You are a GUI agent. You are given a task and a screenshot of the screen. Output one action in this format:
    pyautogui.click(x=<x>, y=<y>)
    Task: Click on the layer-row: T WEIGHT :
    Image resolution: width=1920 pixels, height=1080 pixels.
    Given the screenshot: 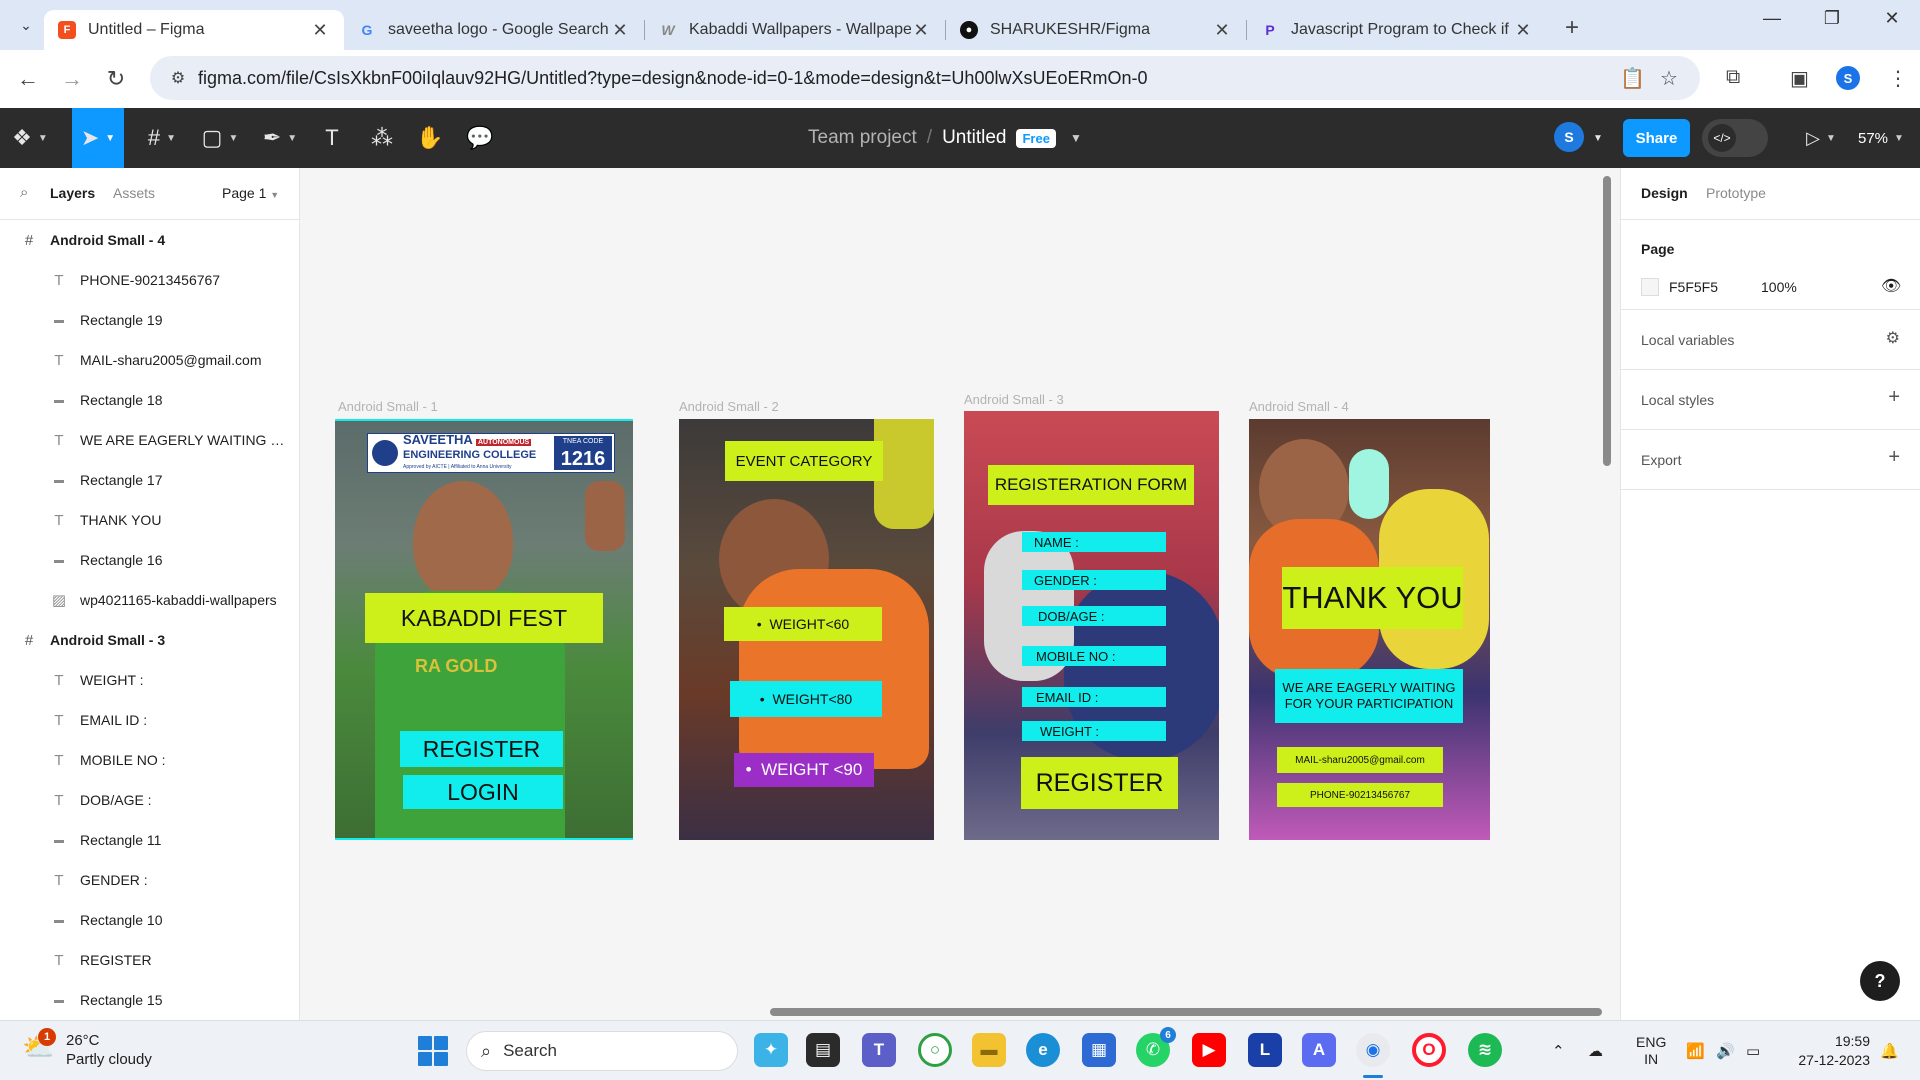 What is the action you would take?
    pyautogui.click(x=149, y=680)
    